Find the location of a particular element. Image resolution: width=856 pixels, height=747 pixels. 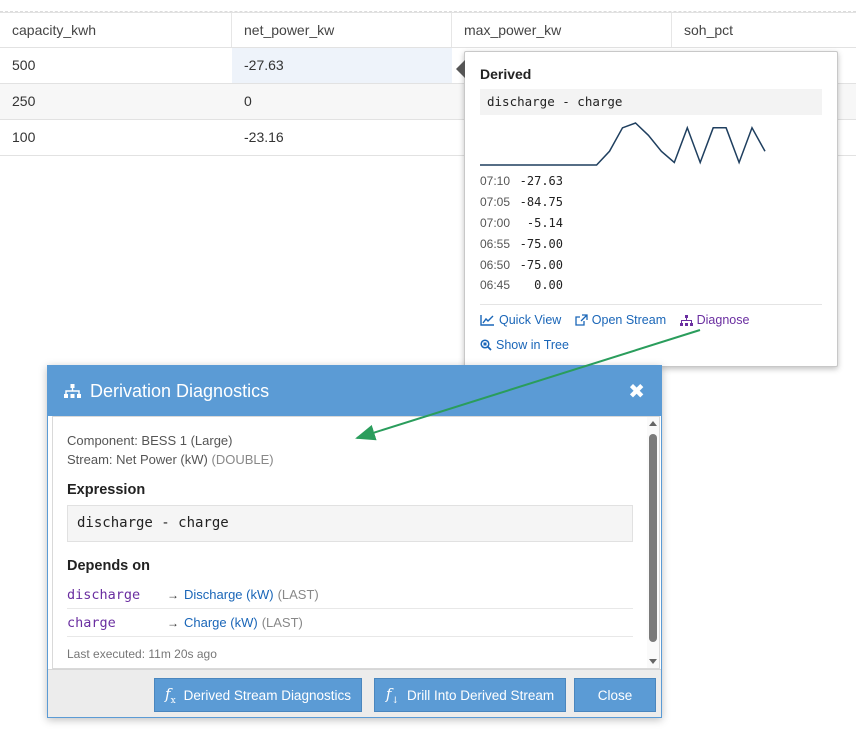

dependency-row: discharge → Discharge (kW) (LAST) is located at coordinates (350, 595).